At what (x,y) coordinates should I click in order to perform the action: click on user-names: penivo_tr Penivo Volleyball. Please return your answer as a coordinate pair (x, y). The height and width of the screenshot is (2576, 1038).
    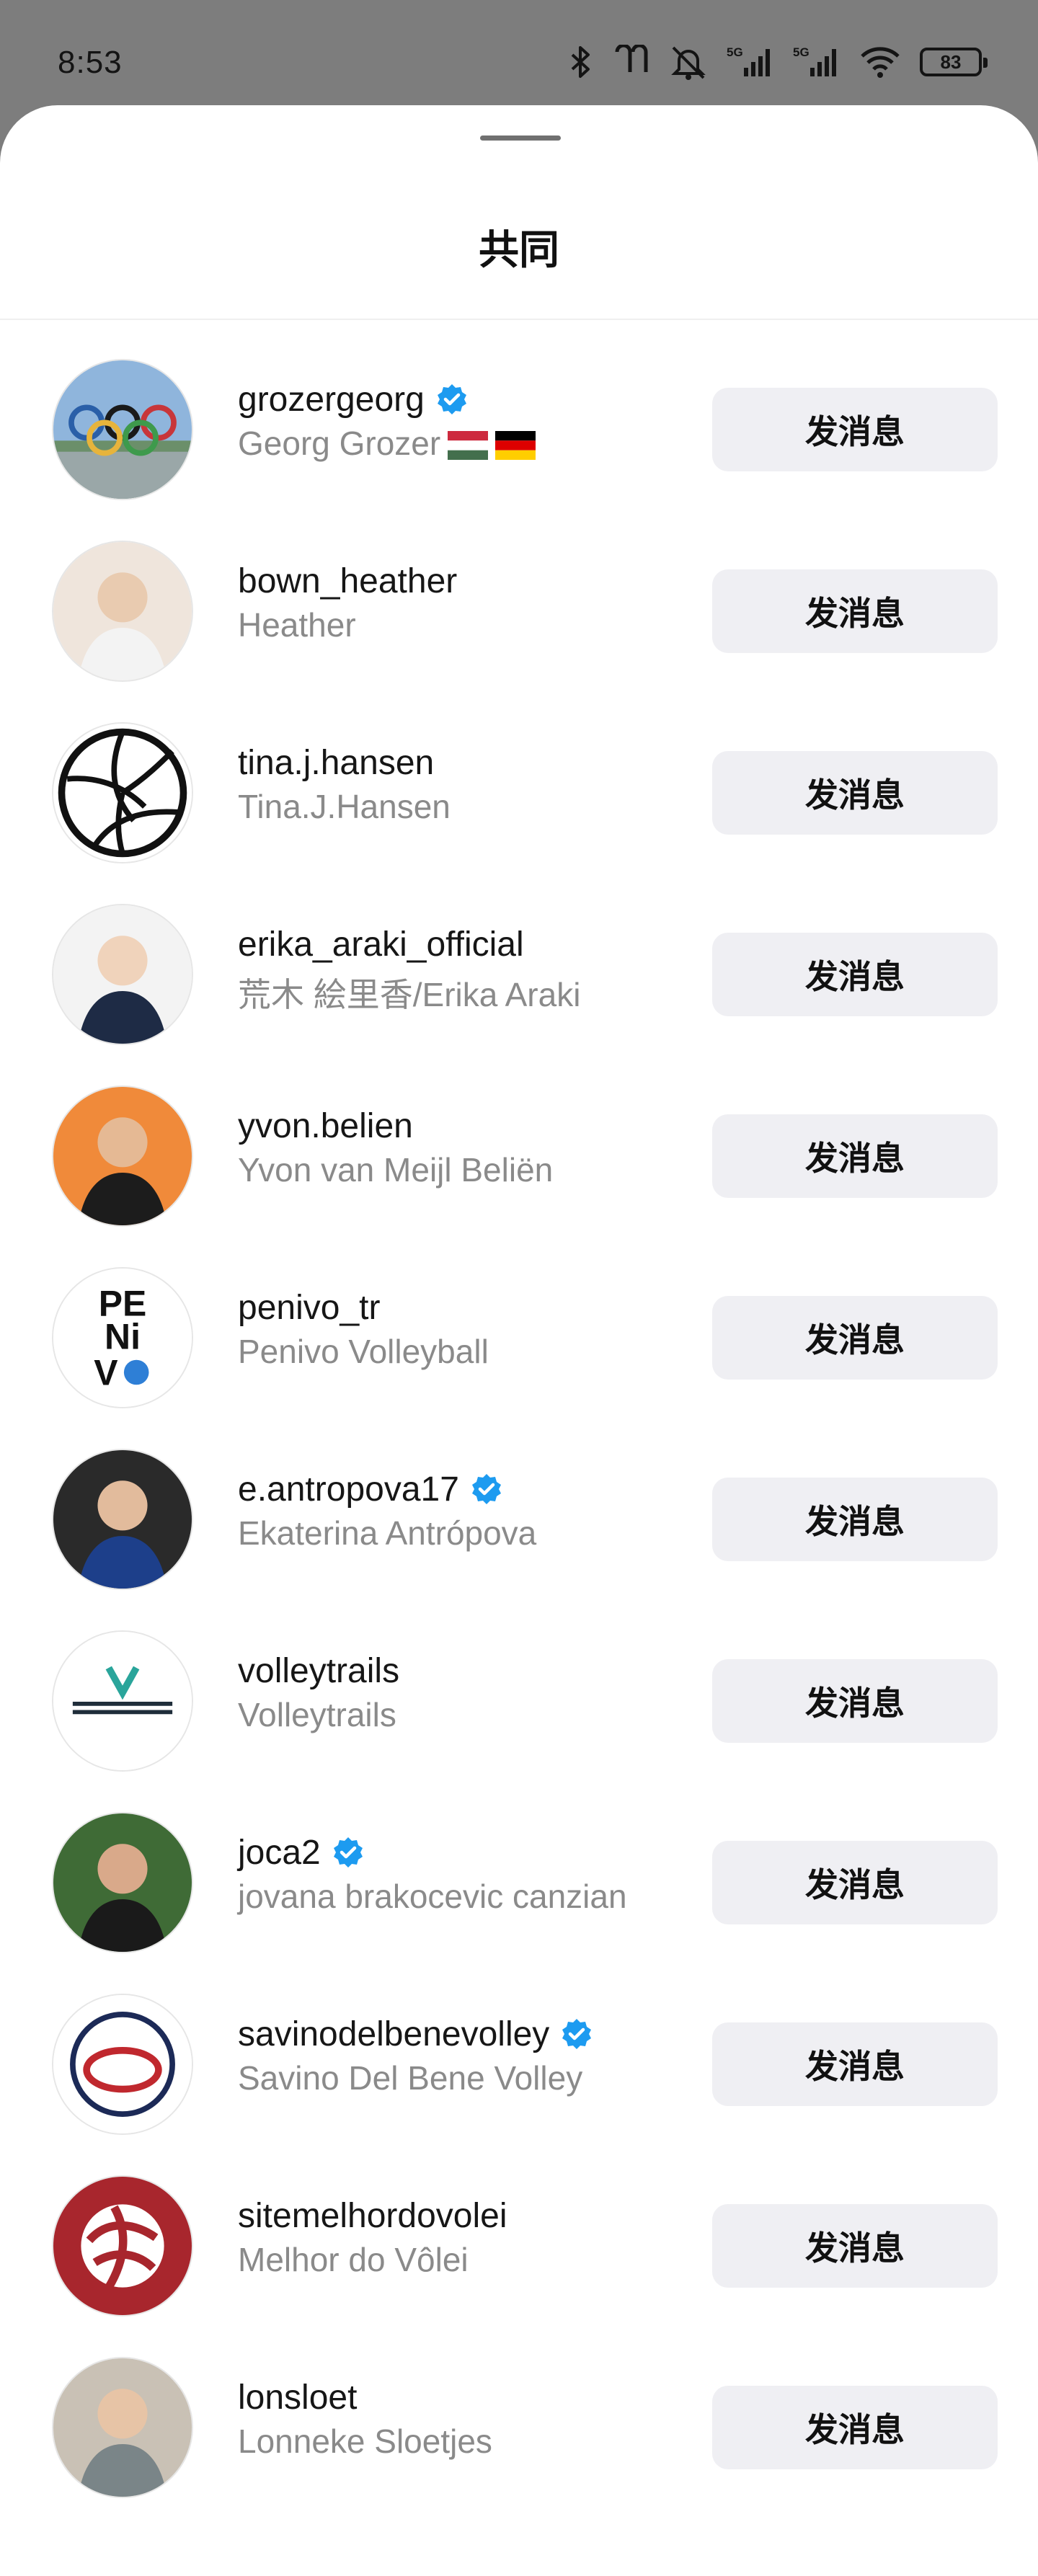
    Looking at the image, I should click on (363, 1327).